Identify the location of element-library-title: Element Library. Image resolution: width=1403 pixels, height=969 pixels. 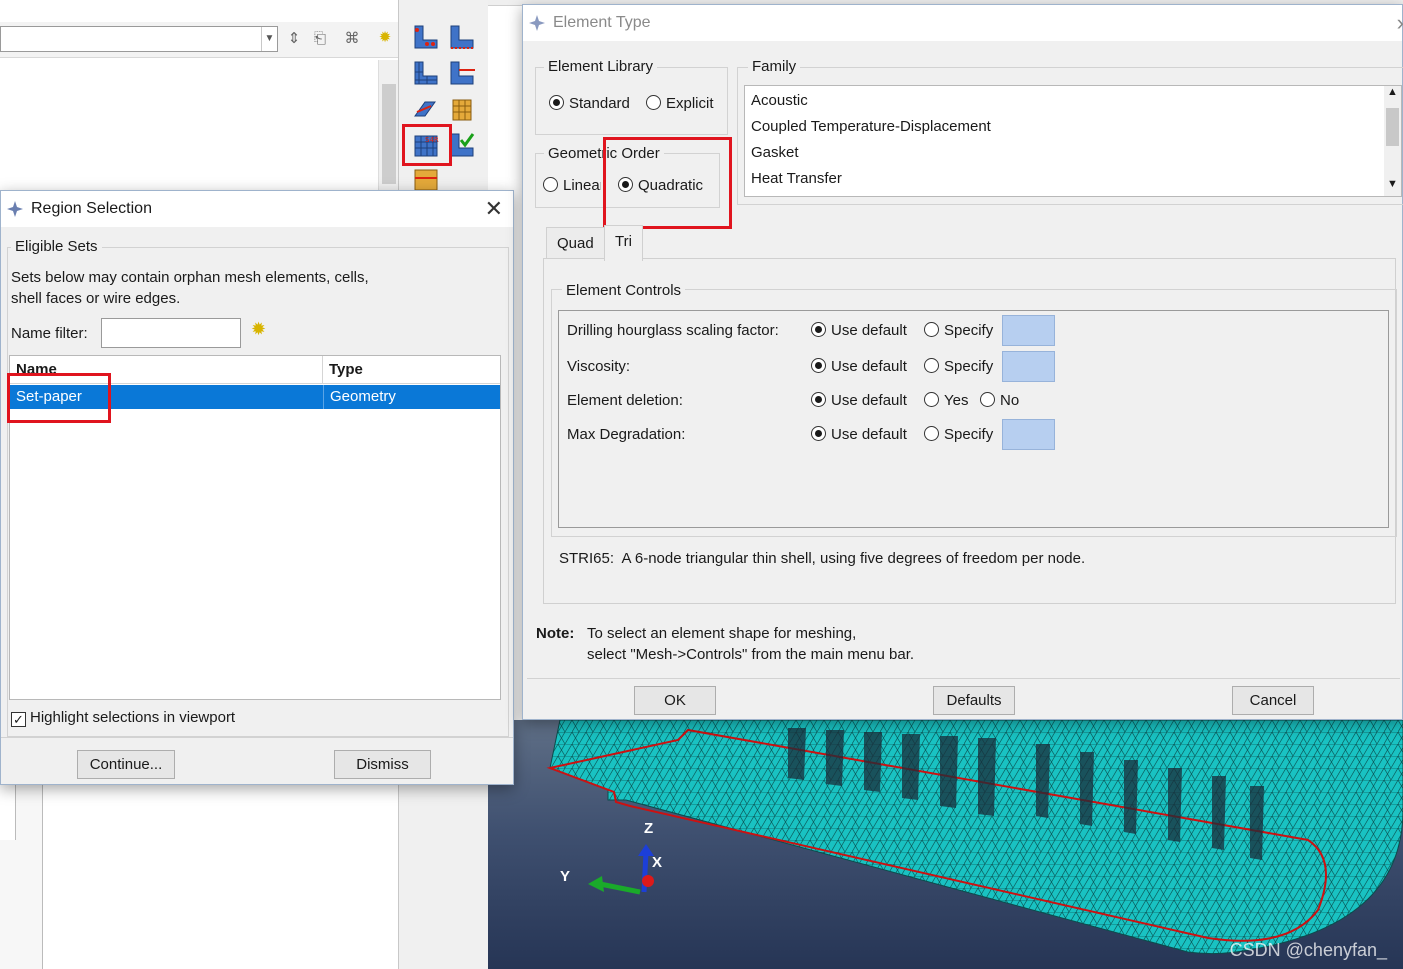
(601, 66).